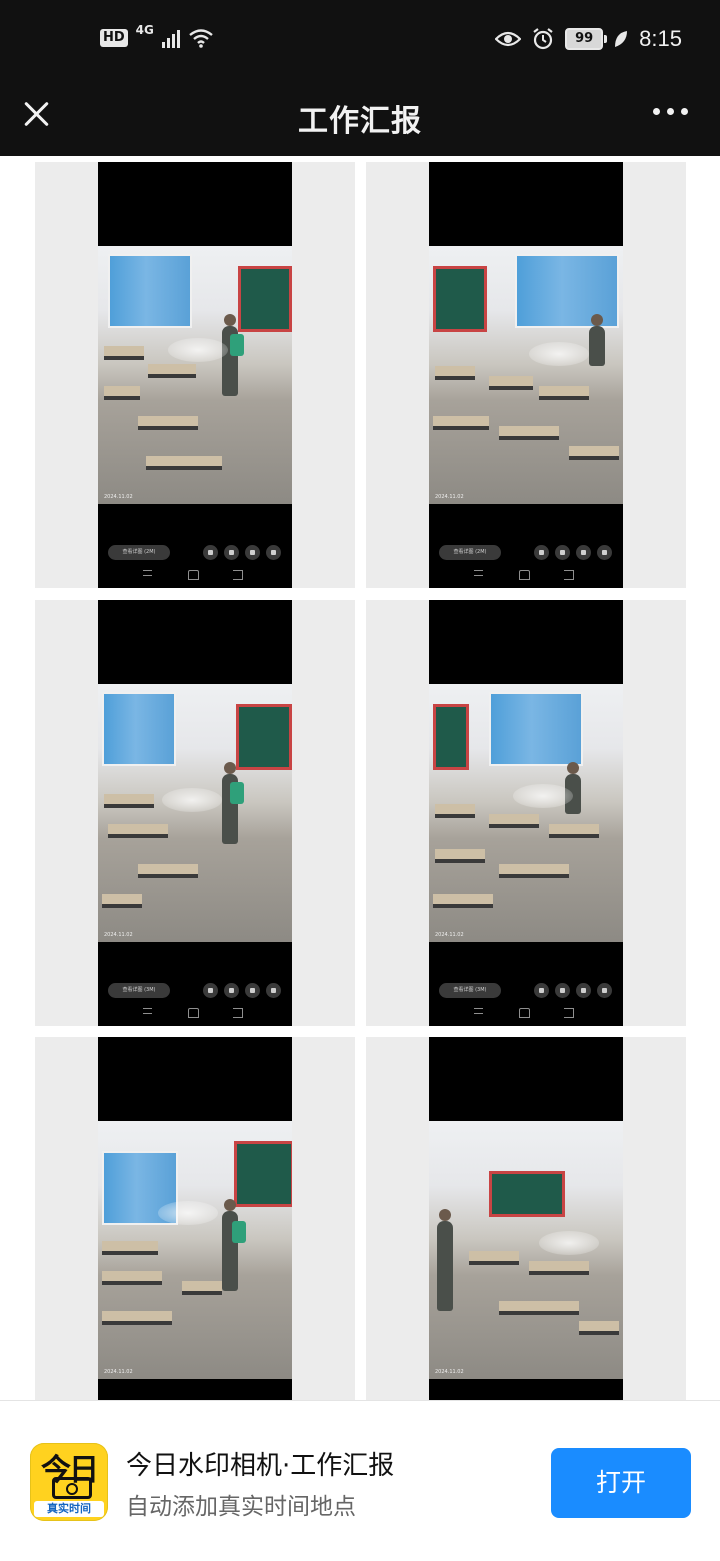  What do you see at coordinates (508, 39) in the screenshot?
I see `eye-icon` at bounding box center [508, 39].